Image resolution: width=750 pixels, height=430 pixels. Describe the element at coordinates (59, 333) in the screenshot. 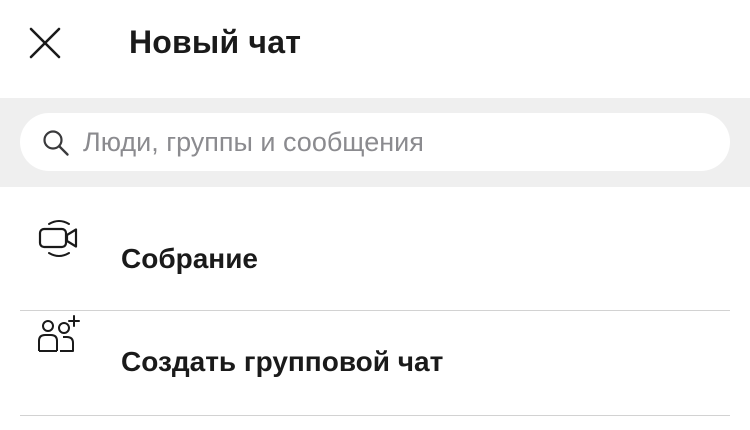

I see `add-group-icon` at that location.